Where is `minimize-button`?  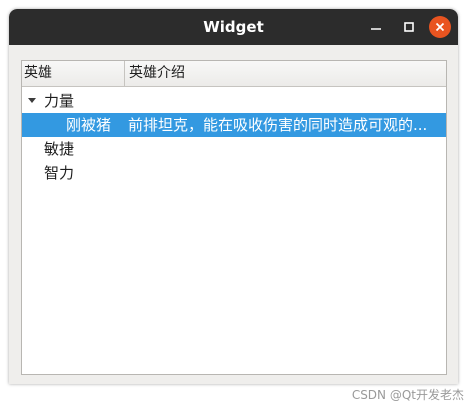 minimize-button is located at coordinates (376, 27).